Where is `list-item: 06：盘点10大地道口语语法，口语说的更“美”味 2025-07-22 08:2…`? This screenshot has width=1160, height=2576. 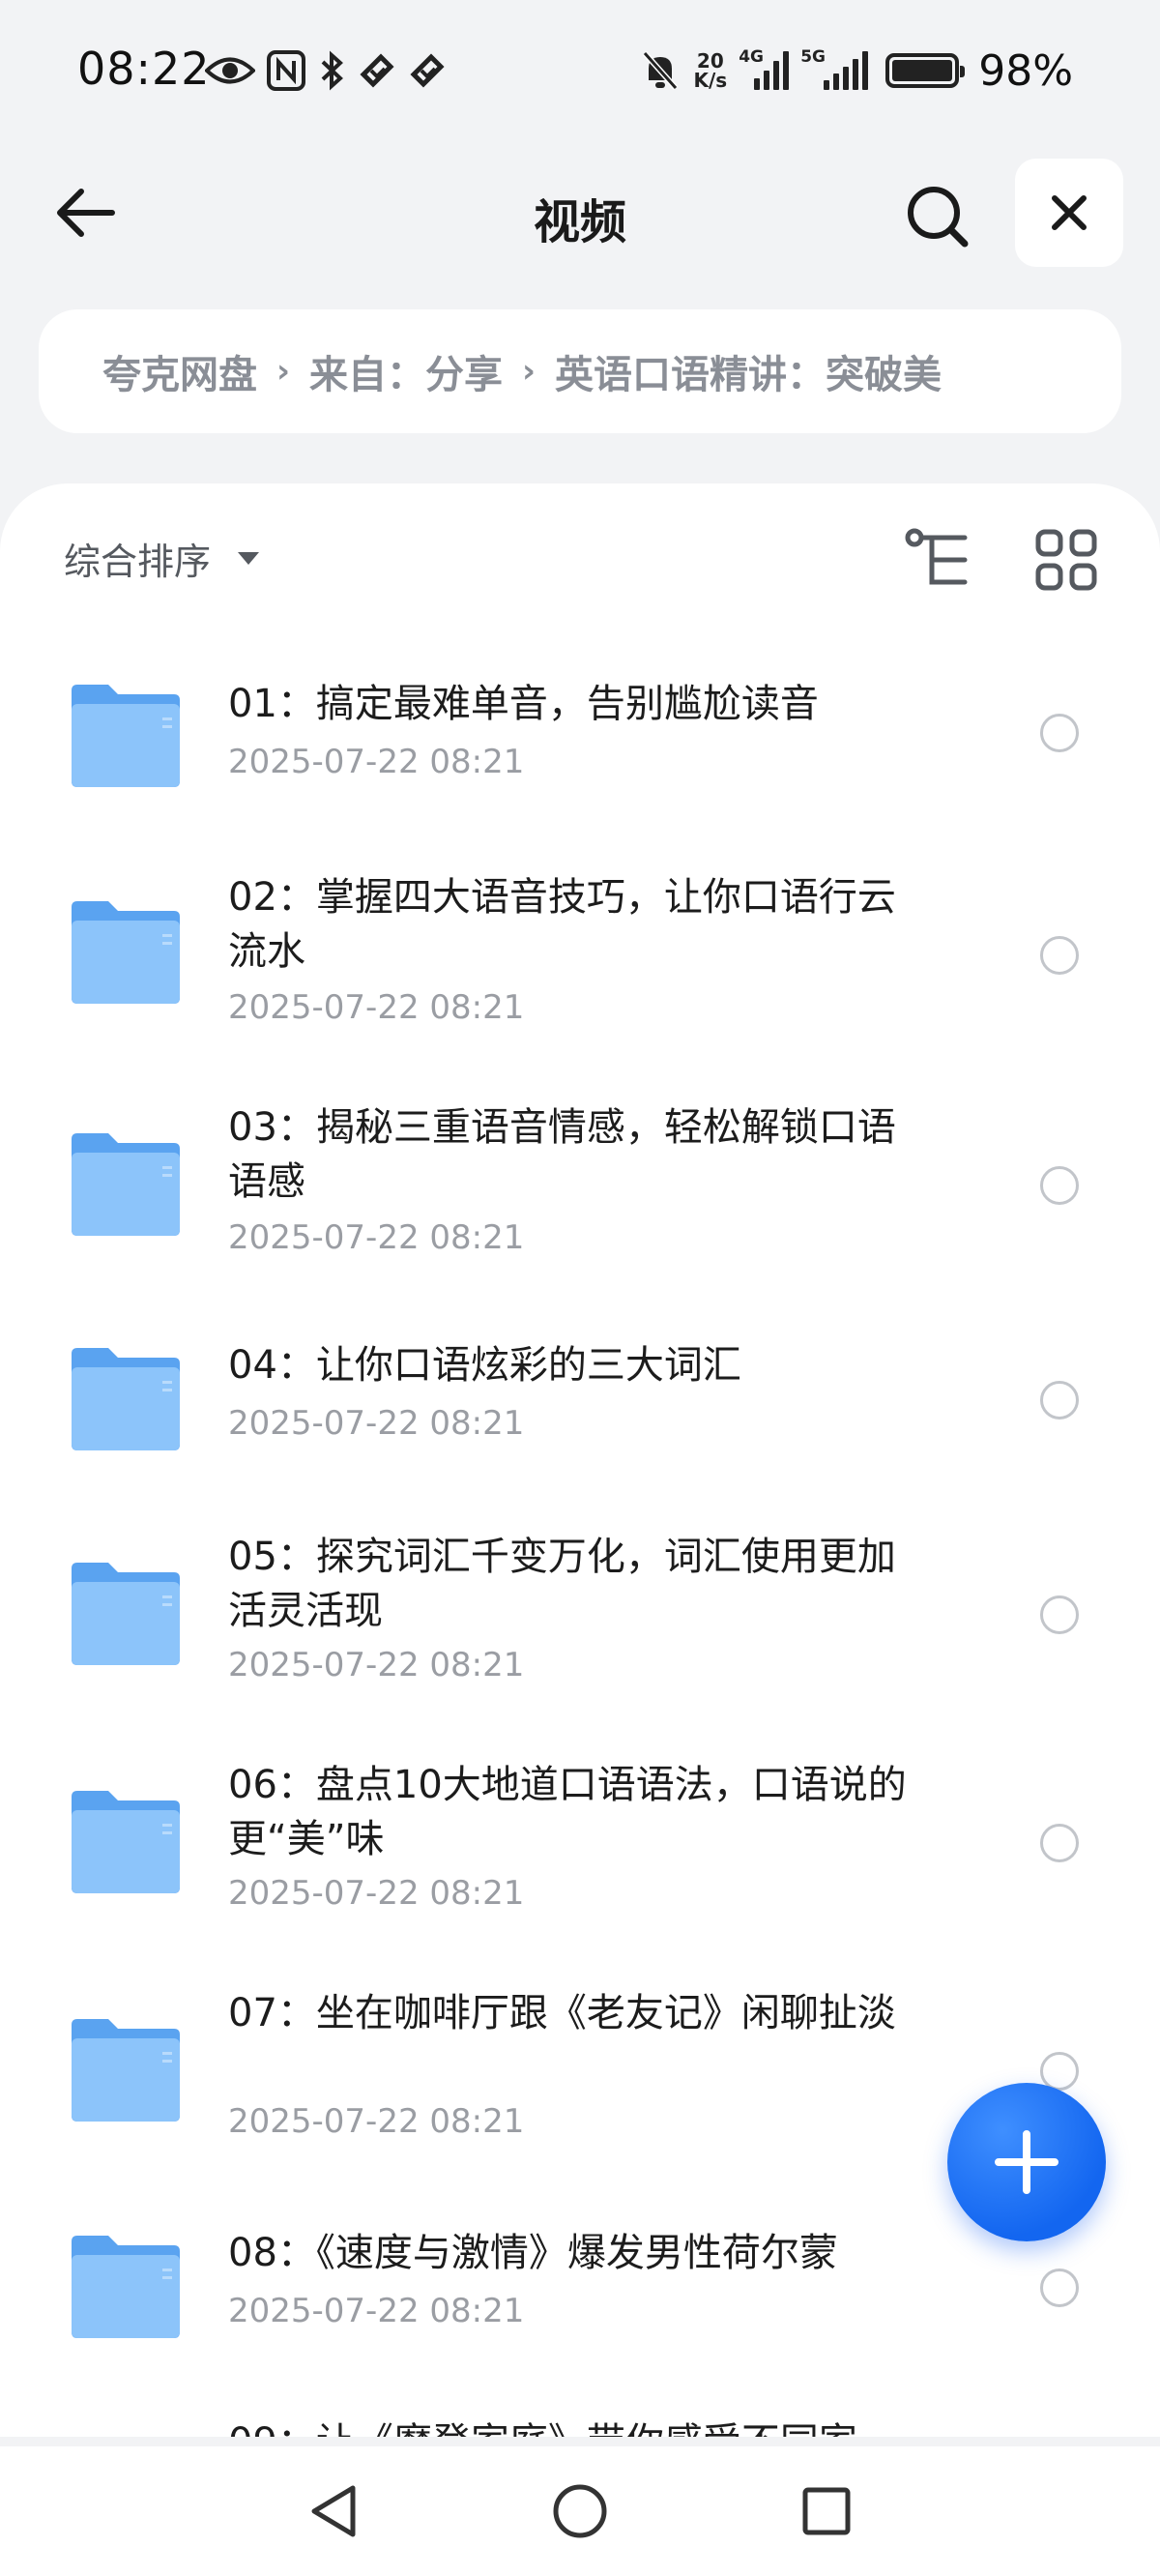 list-item: 06：盘点10大地道口语语法，口语说的更“美”味 2025-07-22 08:2… is located at coordinates (580, 1847).